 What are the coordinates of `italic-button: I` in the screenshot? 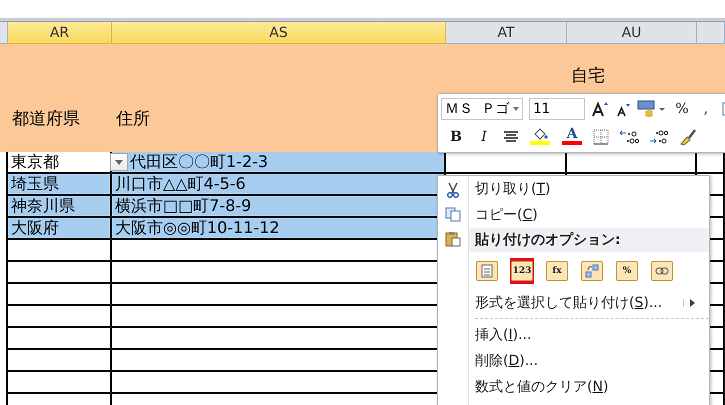 It's located at (484, 137).